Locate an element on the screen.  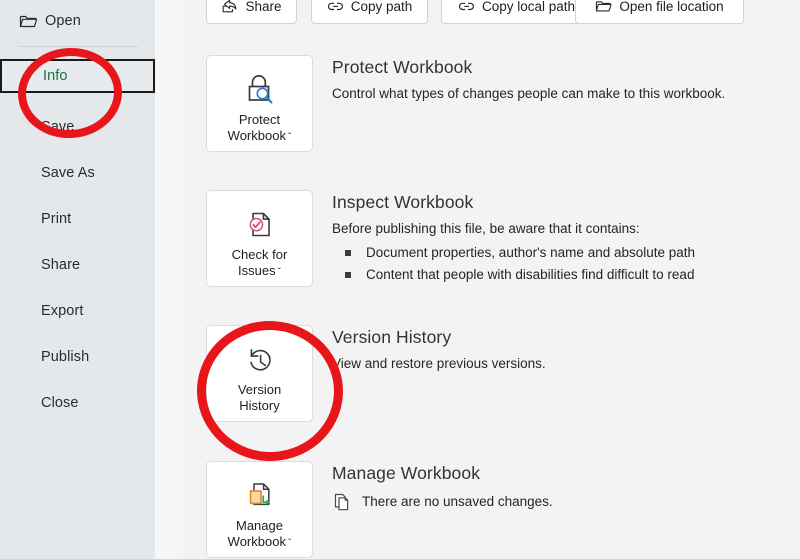
copy-pages-icon is located at coordinates (342, 501).